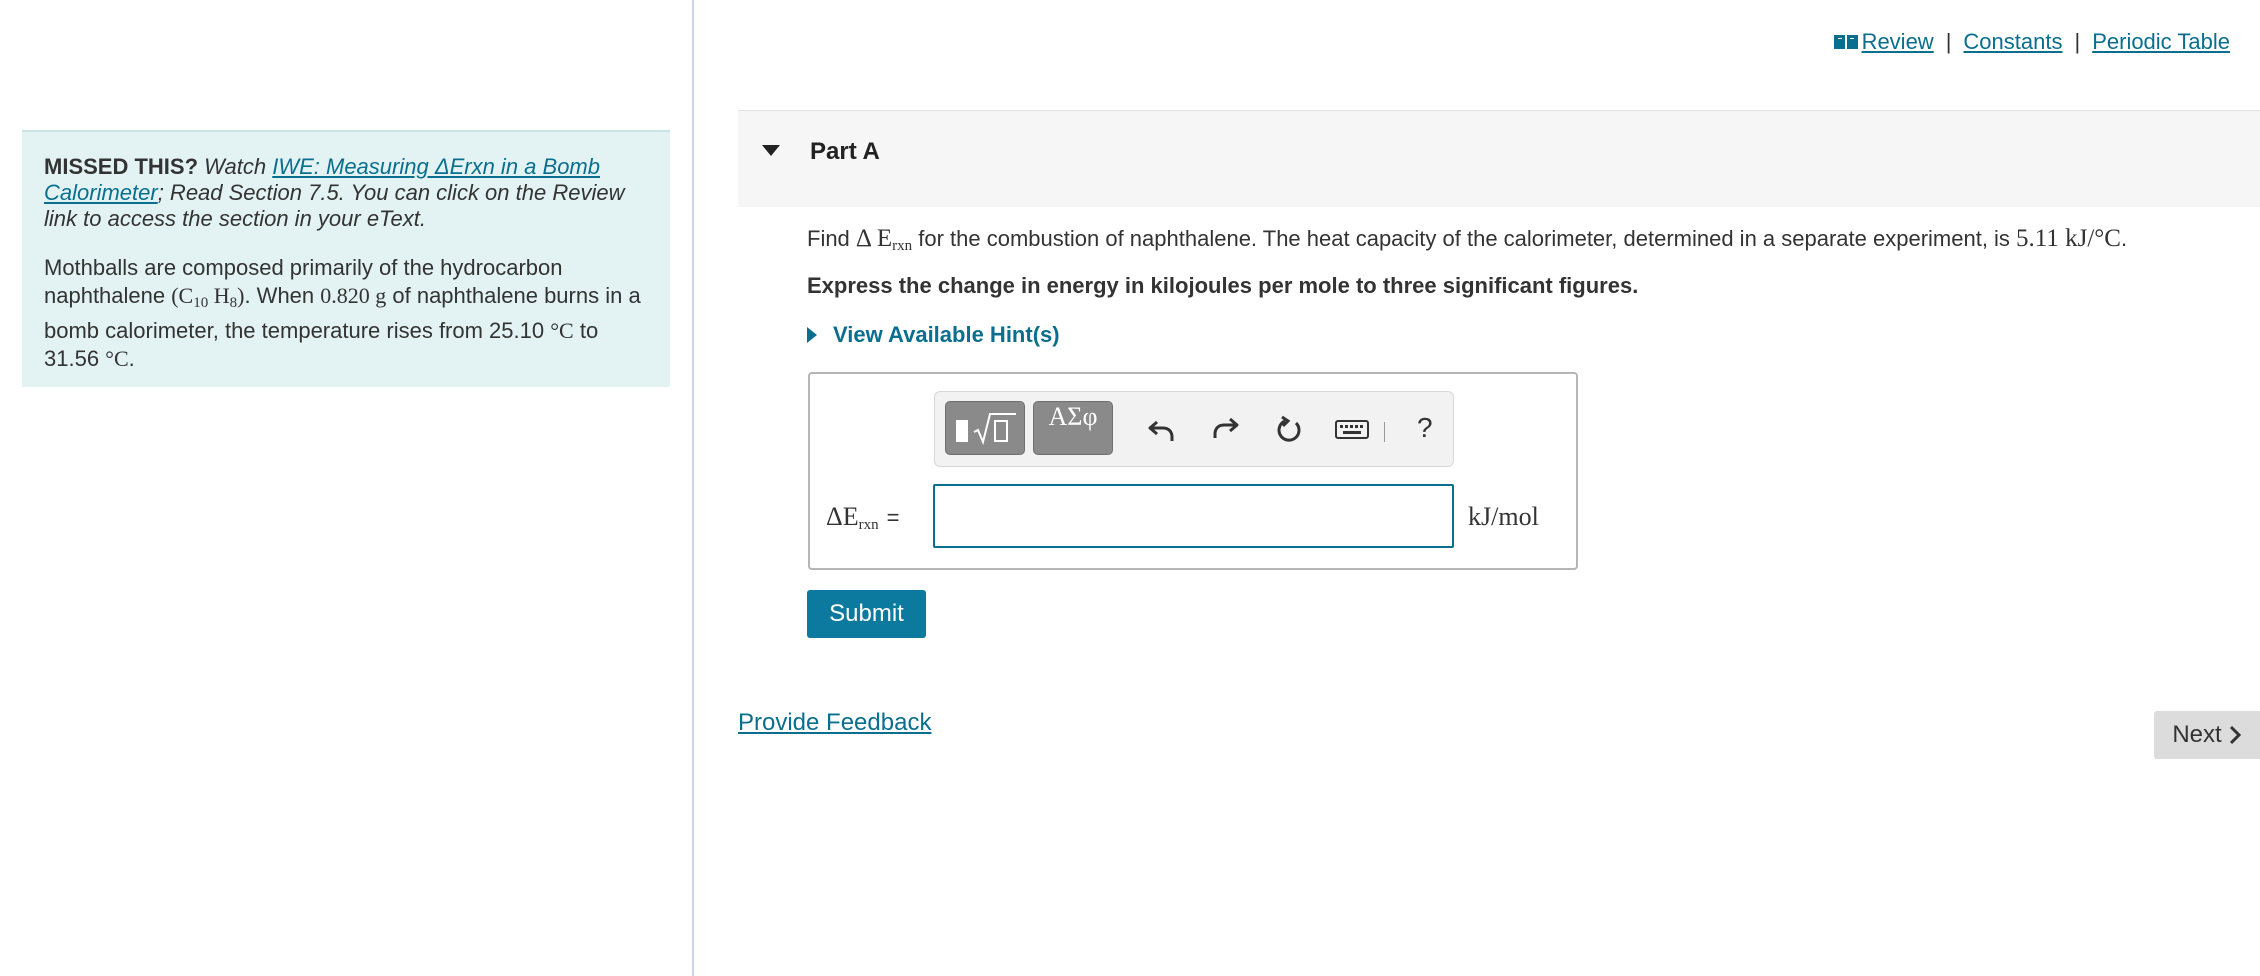 This screenshot has height=976, width=2260. Describe the element at coordinates (874, 238) in the screenshot. I see `delta-e: Δ E` at that location.